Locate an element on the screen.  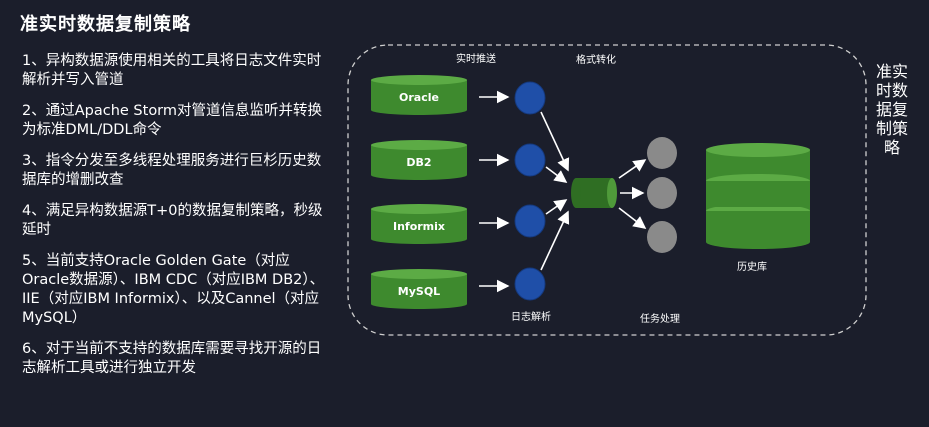
source-db-oracle: Oracle is located at coordinates (419, 95).